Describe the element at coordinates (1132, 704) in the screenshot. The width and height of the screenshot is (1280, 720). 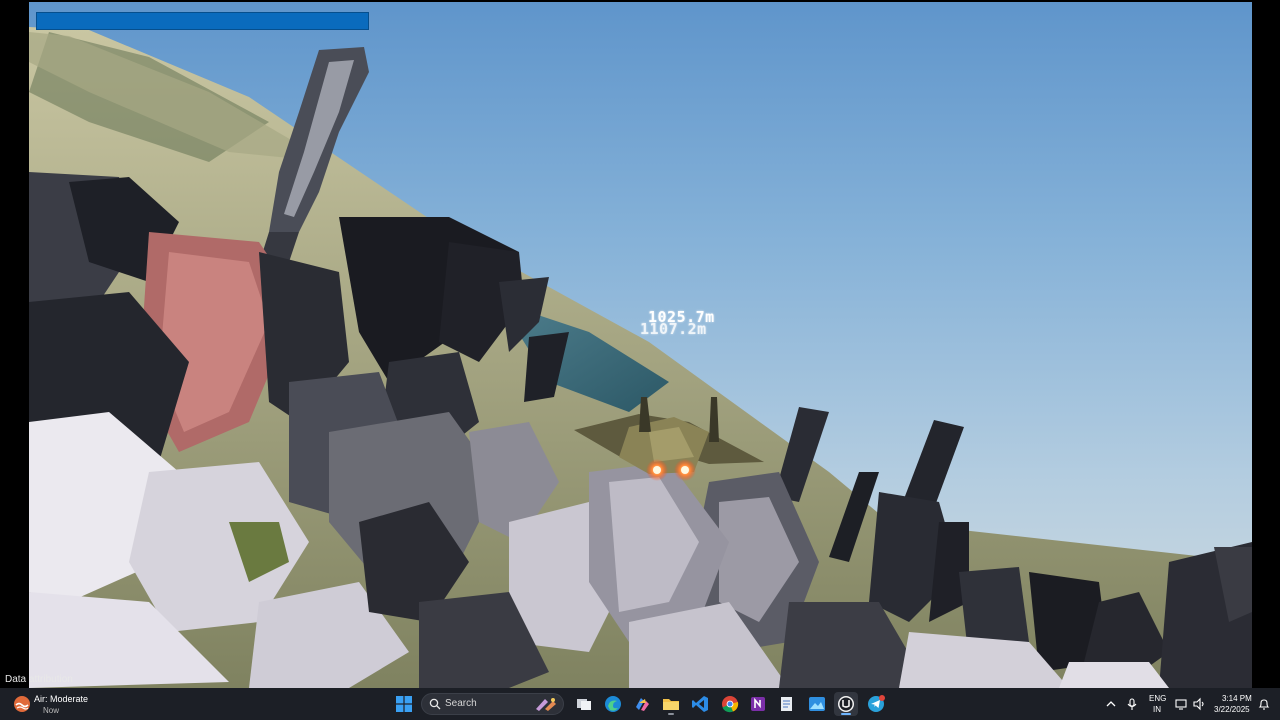
I see `microphone-icon` at that location.